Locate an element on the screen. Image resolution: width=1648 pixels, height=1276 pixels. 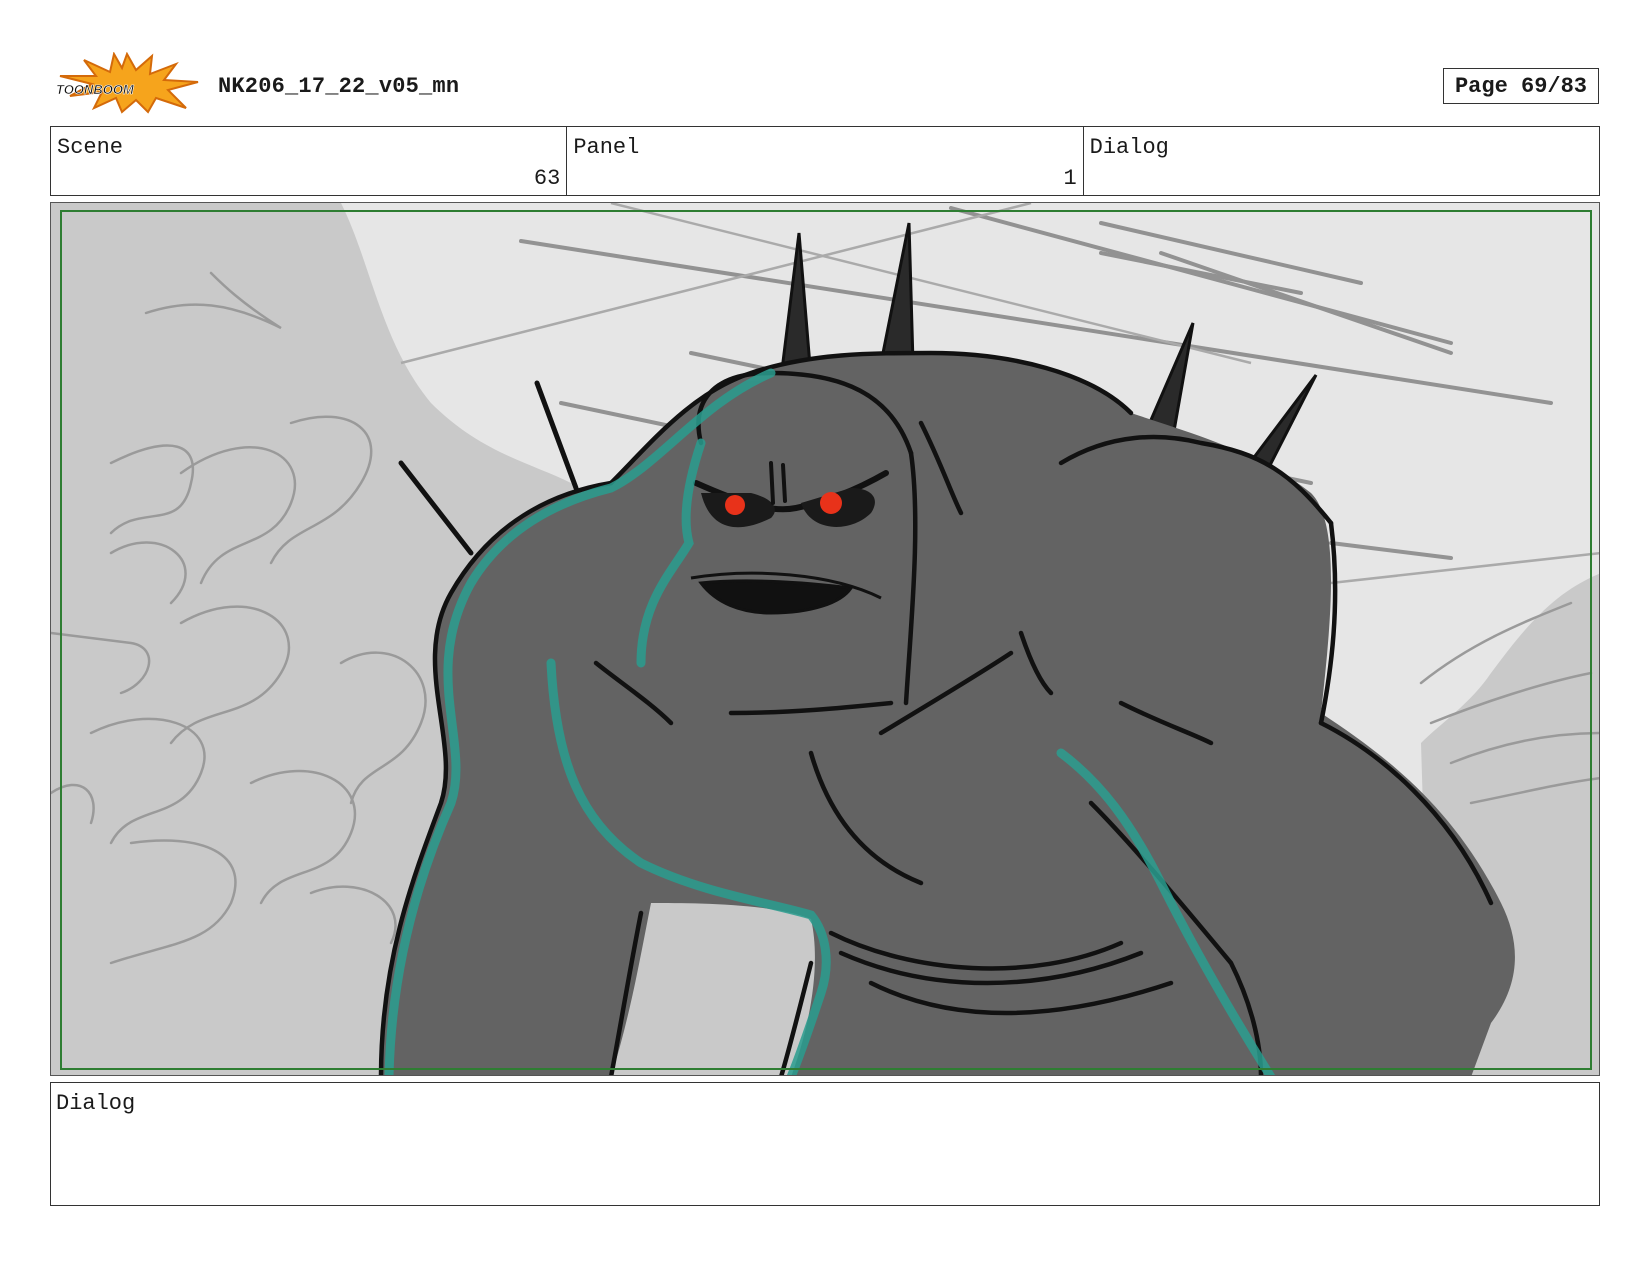
page-indicator: Page 69/83 is located at coordinates (1521, 86).